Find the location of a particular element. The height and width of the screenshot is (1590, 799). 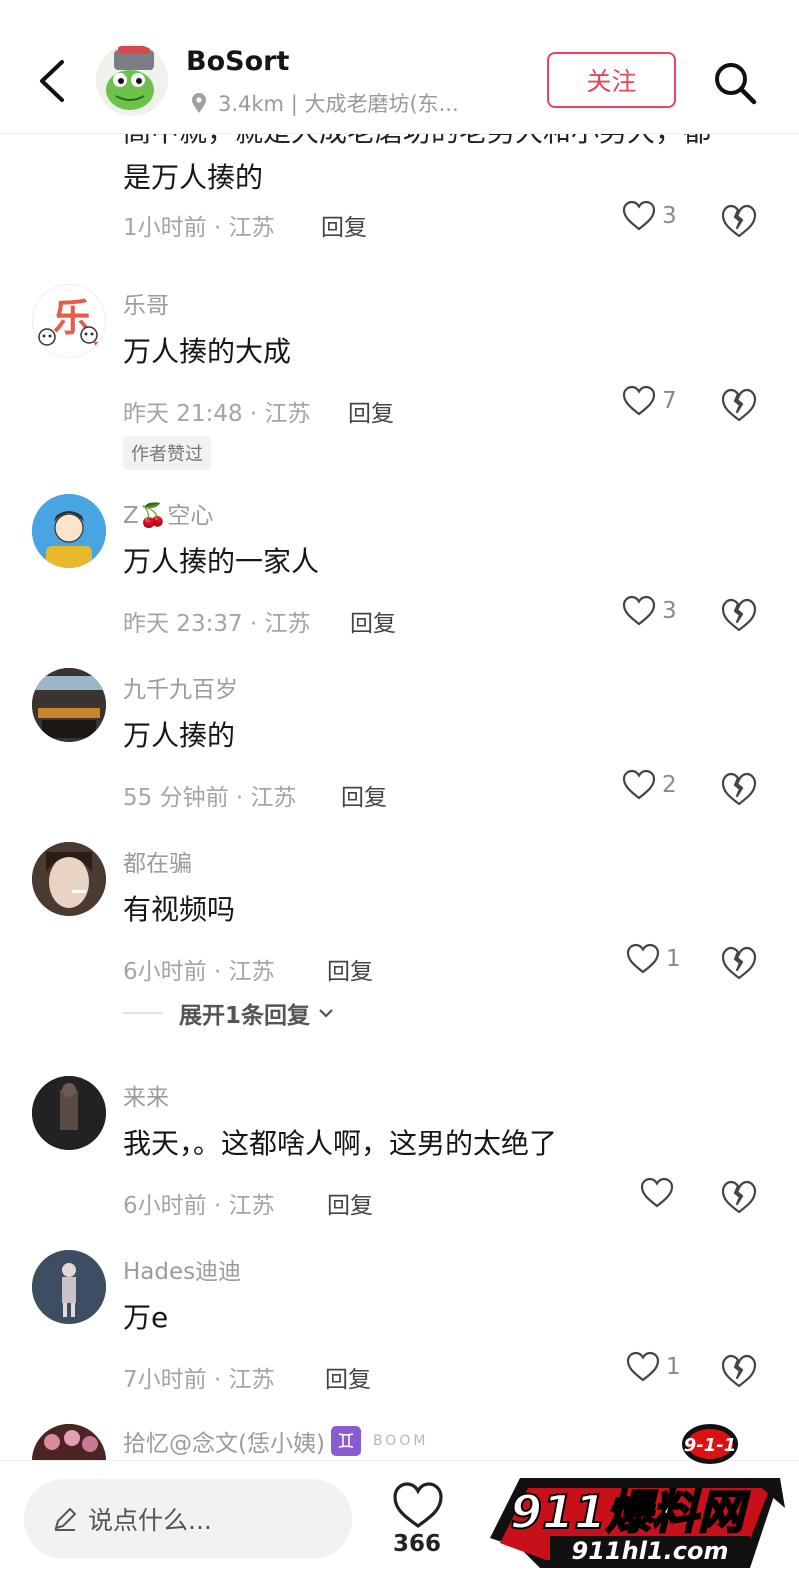

author-liked-badge: 作者赞过 is located at coordinates (167, 453).